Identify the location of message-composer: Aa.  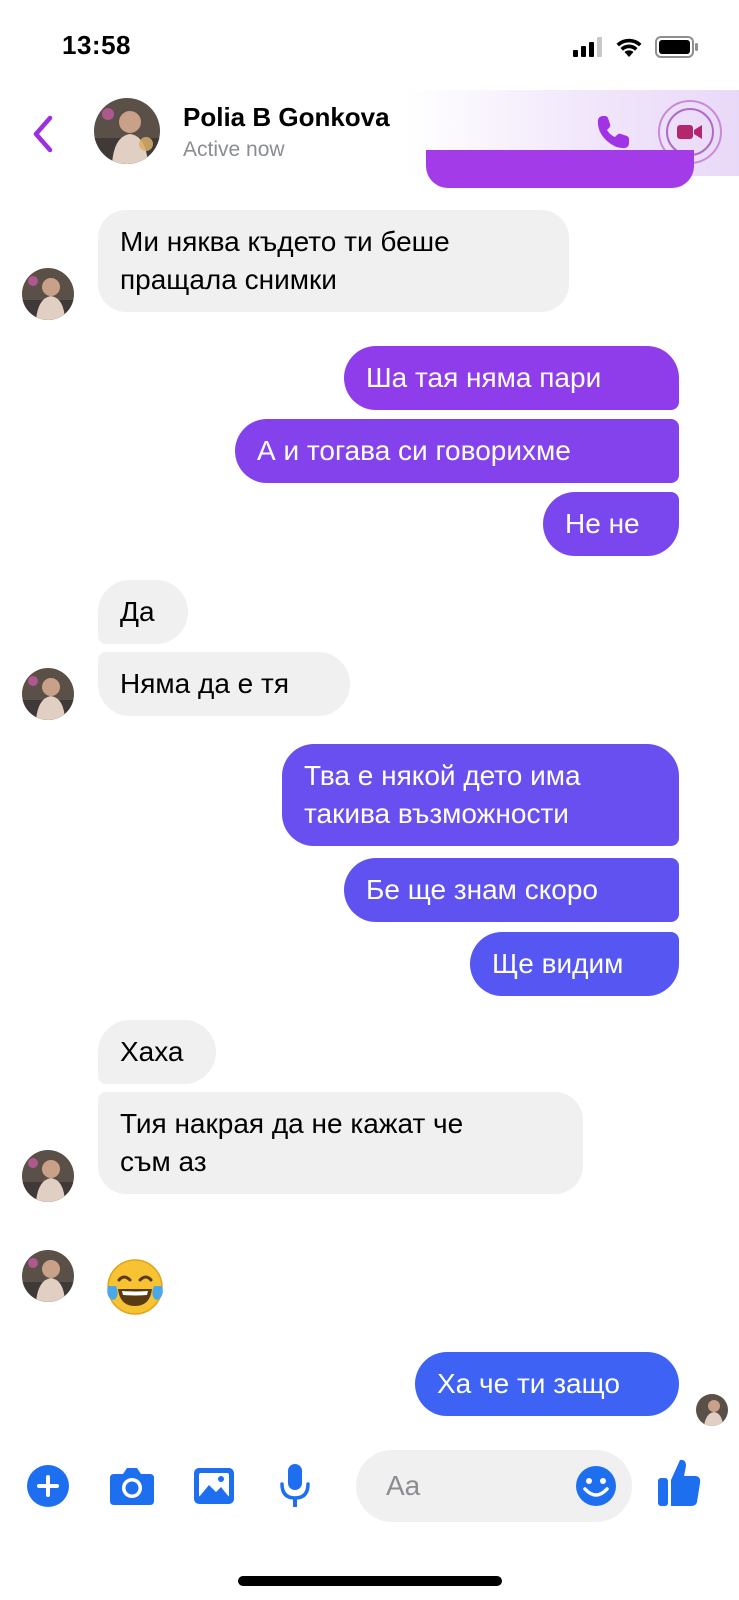
(369, 1485).